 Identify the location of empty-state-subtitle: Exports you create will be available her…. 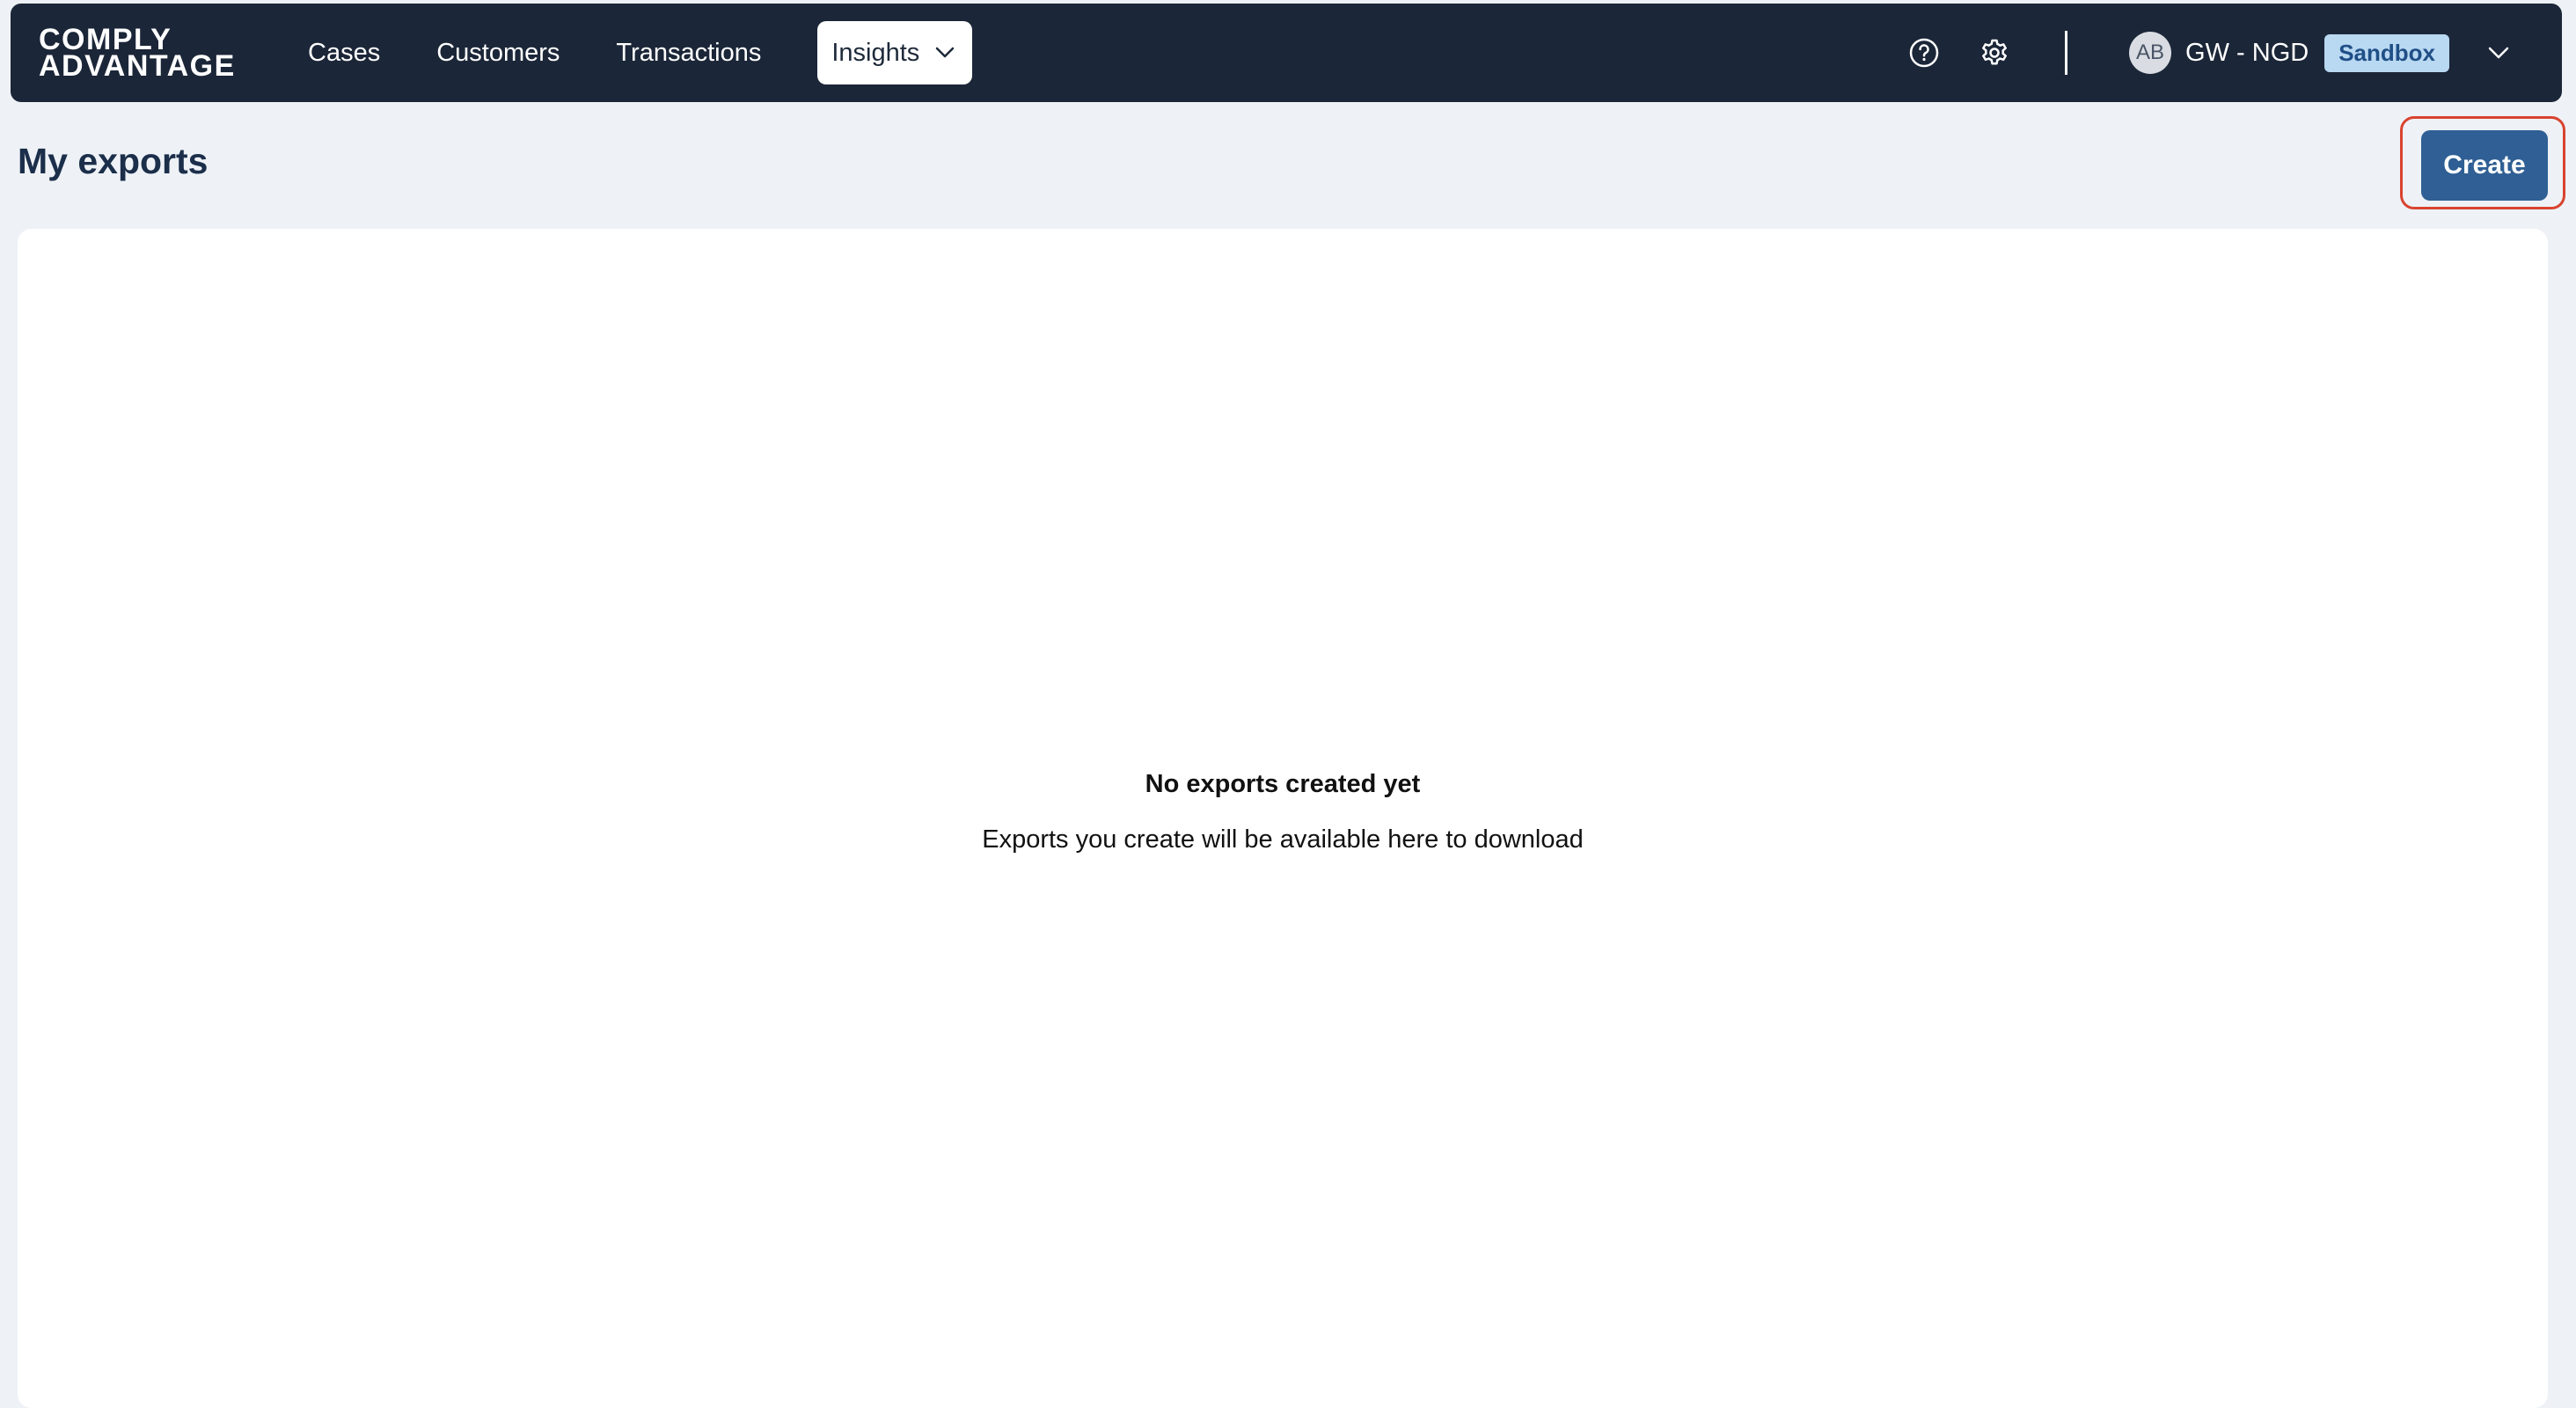
(1283, 840).